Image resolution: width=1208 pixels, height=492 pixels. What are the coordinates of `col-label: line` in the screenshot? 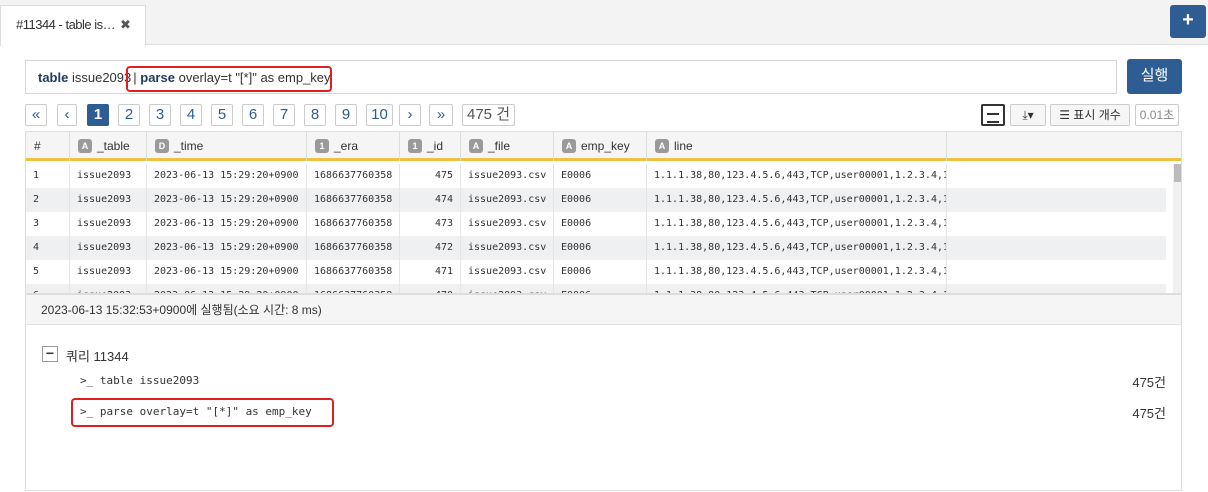 It's located at (683, 146).